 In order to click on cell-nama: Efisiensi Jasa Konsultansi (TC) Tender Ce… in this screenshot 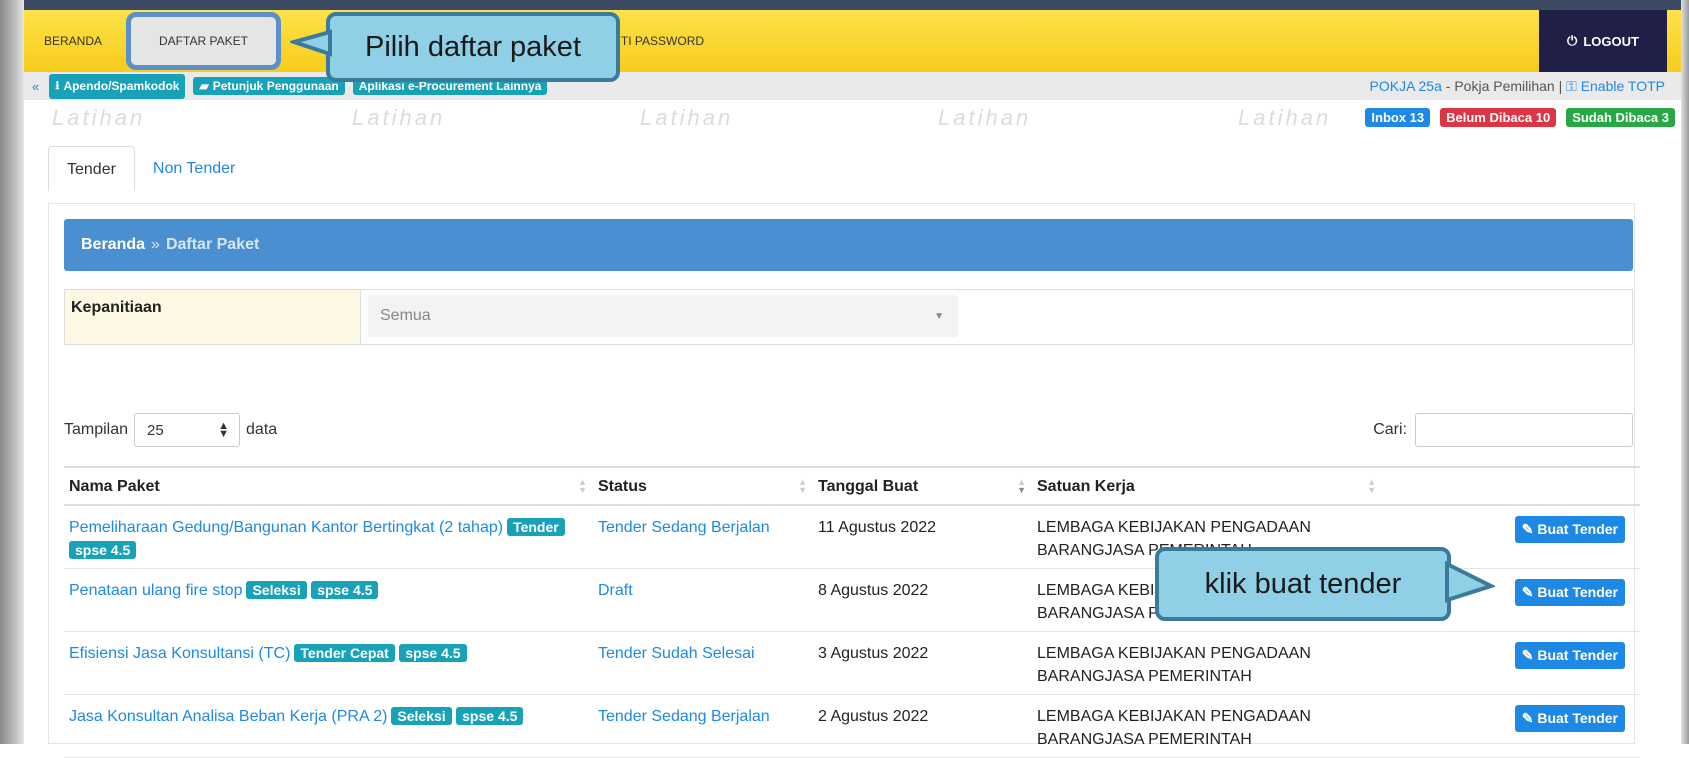, I will do `click(328, 663)`.